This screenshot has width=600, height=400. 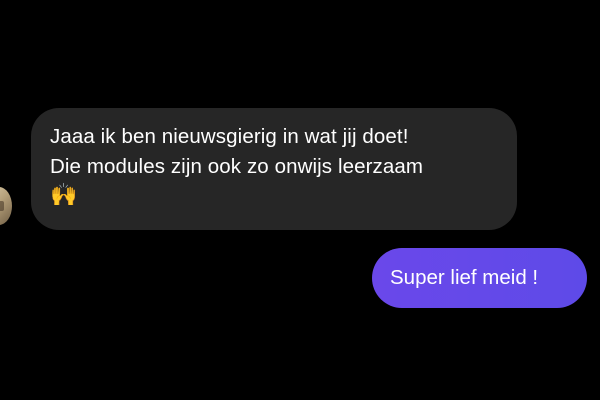 I want to click on outgoing-message-text: Super lief meid !, so click(x=464, y=277).